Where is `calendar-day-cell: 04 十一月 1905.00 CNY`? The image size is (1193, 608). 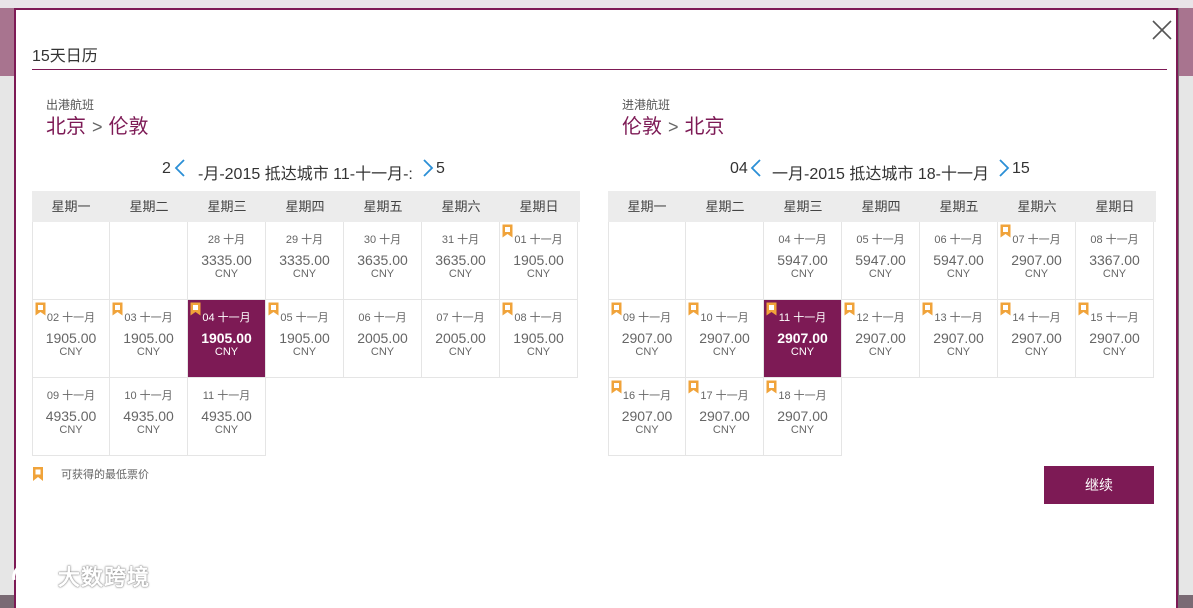 calendar-day-cell: 04 十一月 1905.00 CNY is located at coordinates (227, 339).